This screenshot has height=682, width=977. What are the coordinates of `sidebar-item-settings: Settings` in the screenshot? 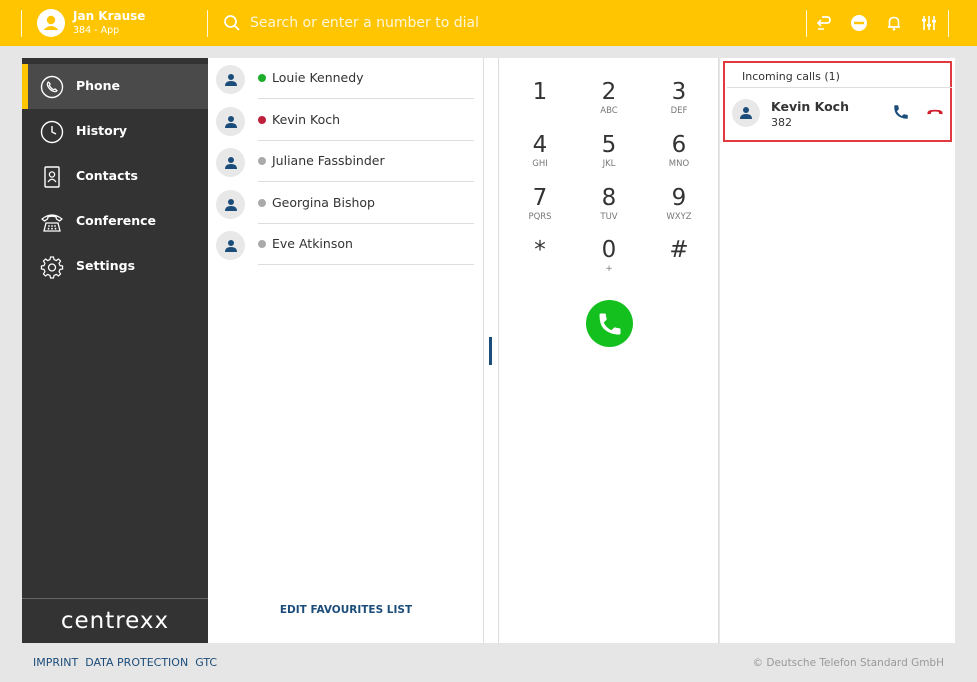 It's located at (115, 266).